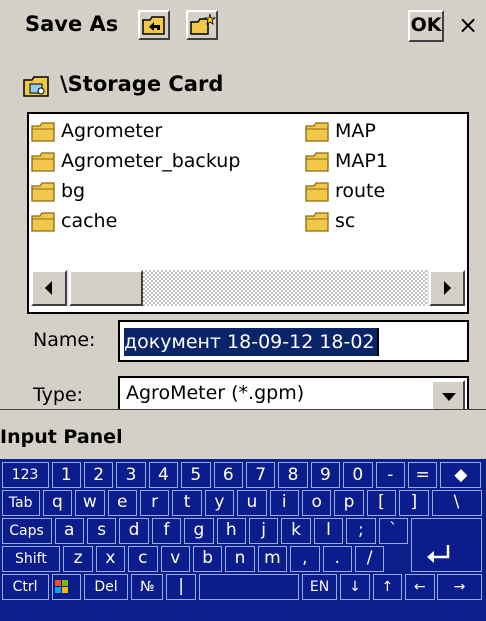 This screenshot has height=621, width=486. What do you see at coordinates (422, 475) in the screenshot?
I see `key-equals: =` at bounding box center [422, 475].